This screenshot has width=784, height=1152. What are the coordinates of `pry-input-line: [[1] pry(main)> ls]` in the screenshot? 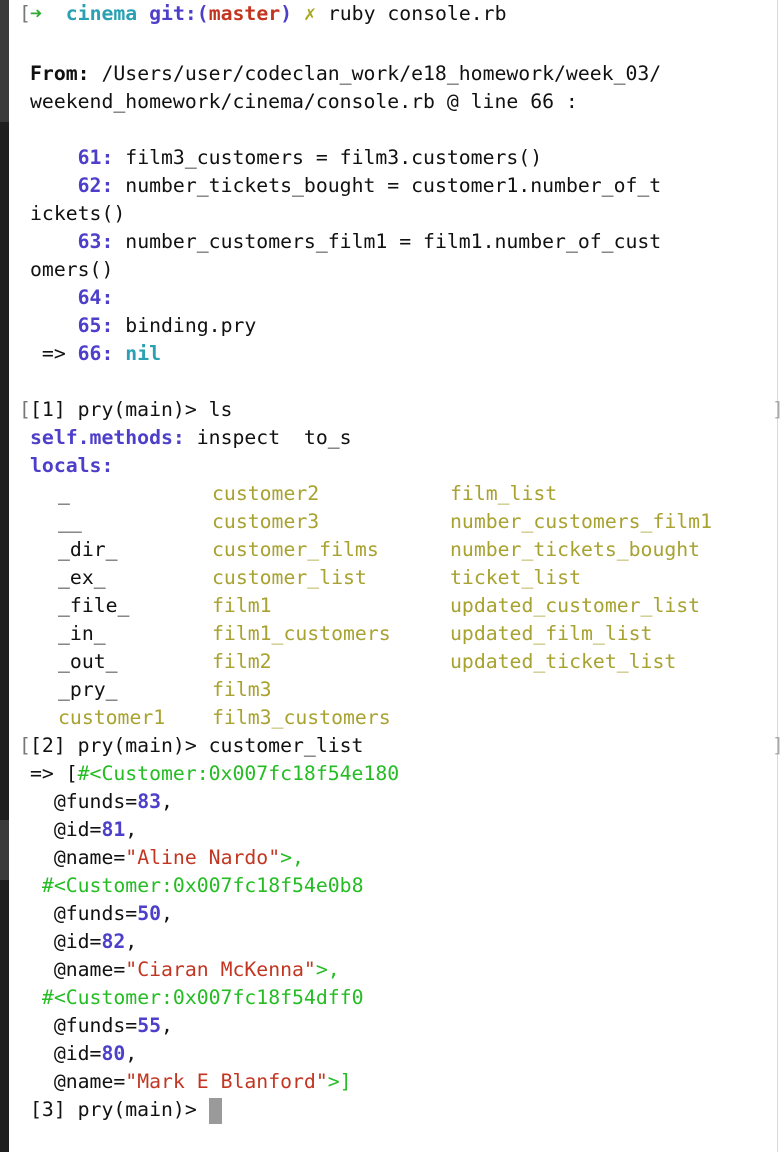 It's located at (401, 409).